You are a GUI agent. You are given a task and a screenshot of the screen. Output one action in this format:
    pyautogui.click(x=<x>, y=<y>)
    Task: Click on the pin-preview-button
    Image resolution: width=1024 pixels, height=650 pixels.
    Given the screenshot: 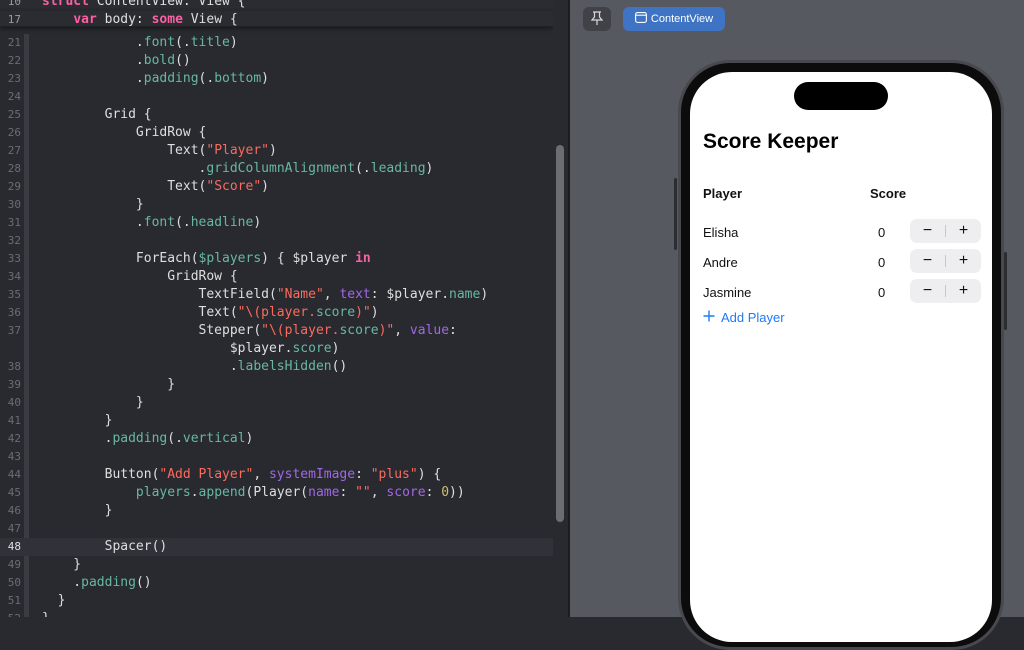 What is the action you would take?
    pyautogui.click(x=597, y=19)
    